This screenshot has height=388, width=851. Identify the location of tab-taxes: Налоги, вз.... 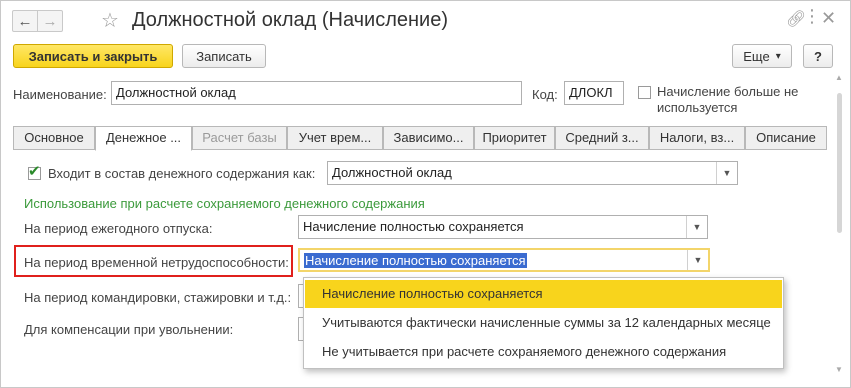
(697, 138).